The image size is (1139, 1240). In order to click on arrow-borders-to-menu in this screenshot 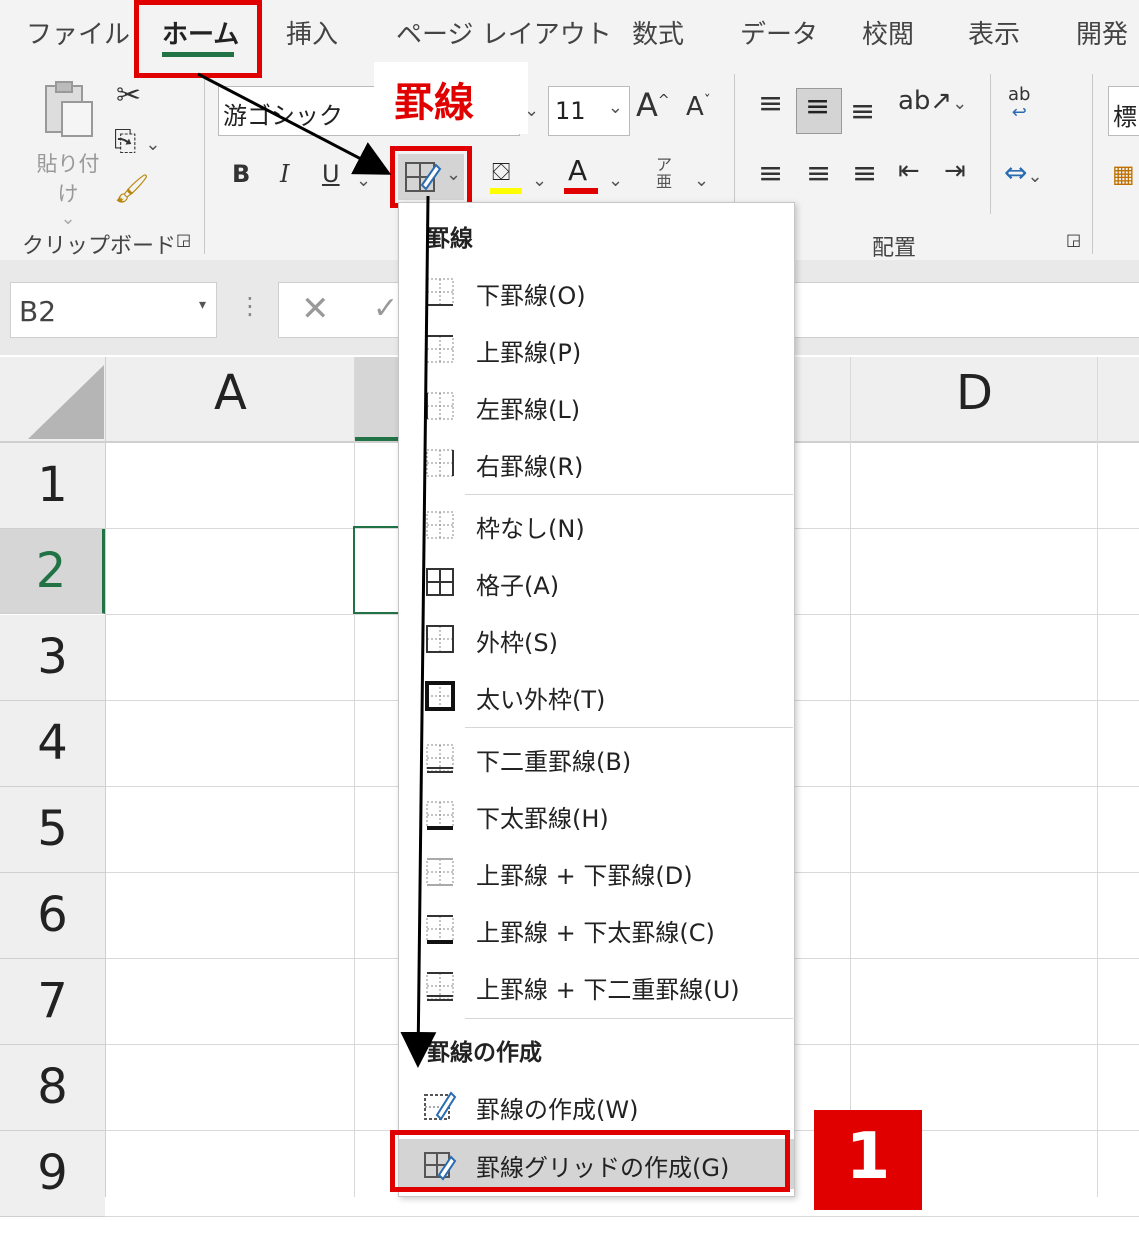, I will do `click(418, 631)`.